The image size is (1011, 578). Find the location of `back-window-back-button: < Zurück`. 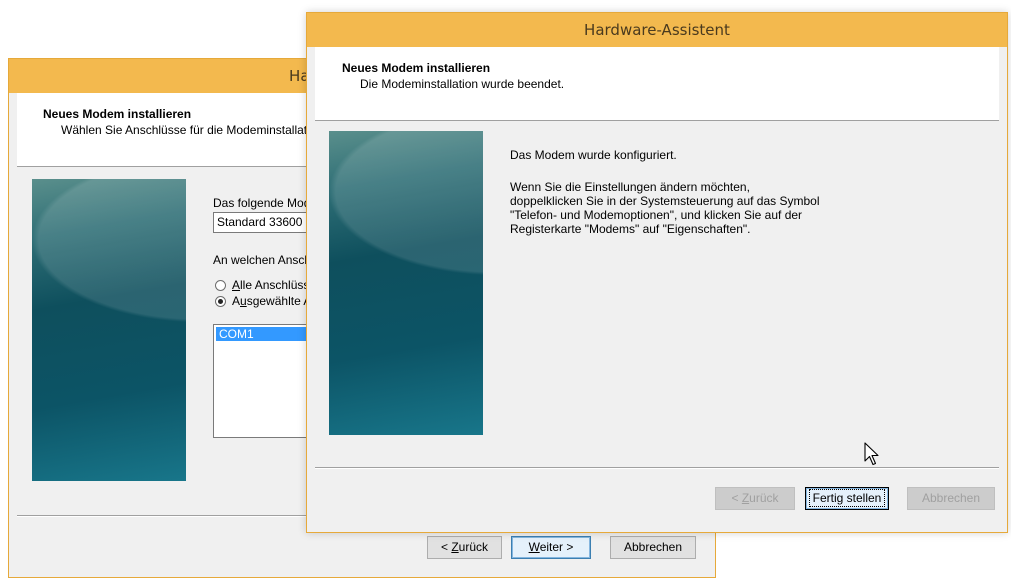

back-window-back-button: < Zurück is located at coordinates (464, 547).